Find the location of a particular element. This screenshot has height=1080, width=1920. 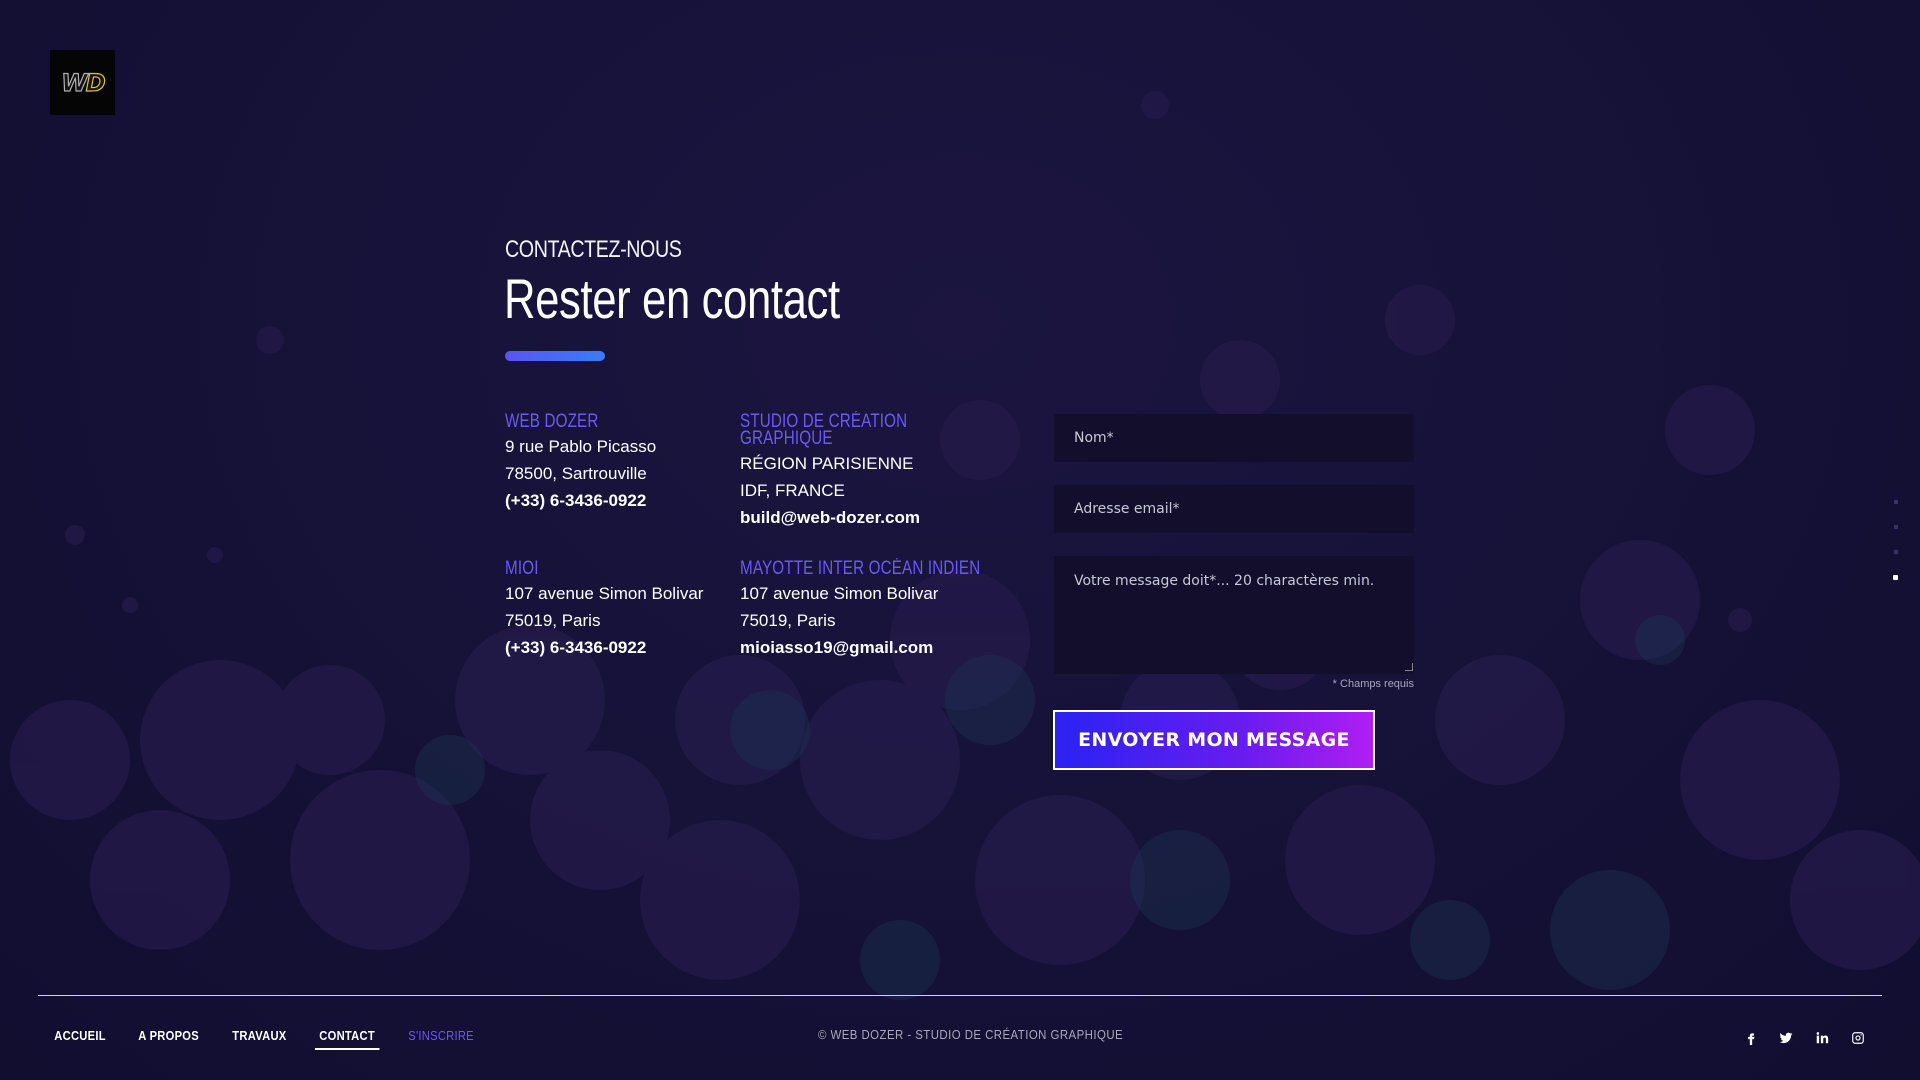

footer-link-travaux: TRAVAUX is located at coordinates (259, 1037).